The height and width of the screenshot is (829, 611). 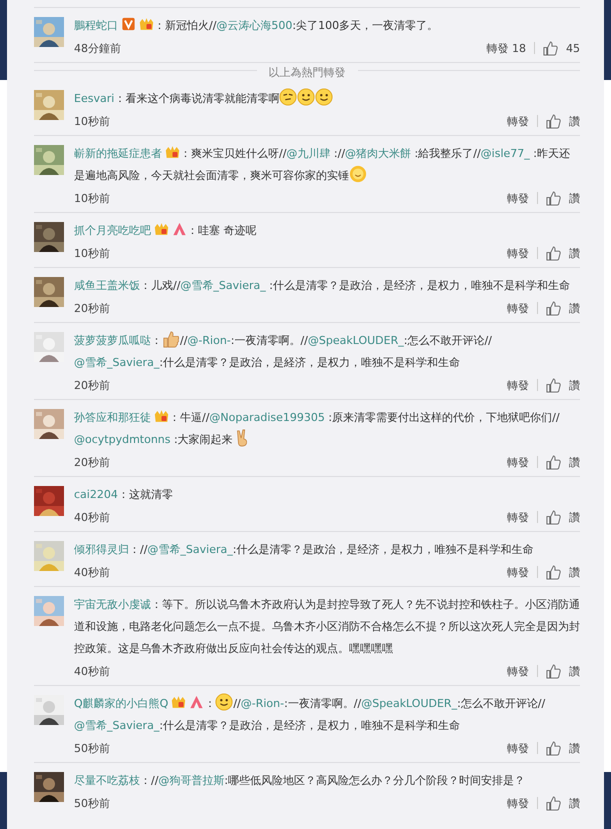 I want to click on user-name-link: 咸鱼王盖米饭, so click(x=107, y=285).